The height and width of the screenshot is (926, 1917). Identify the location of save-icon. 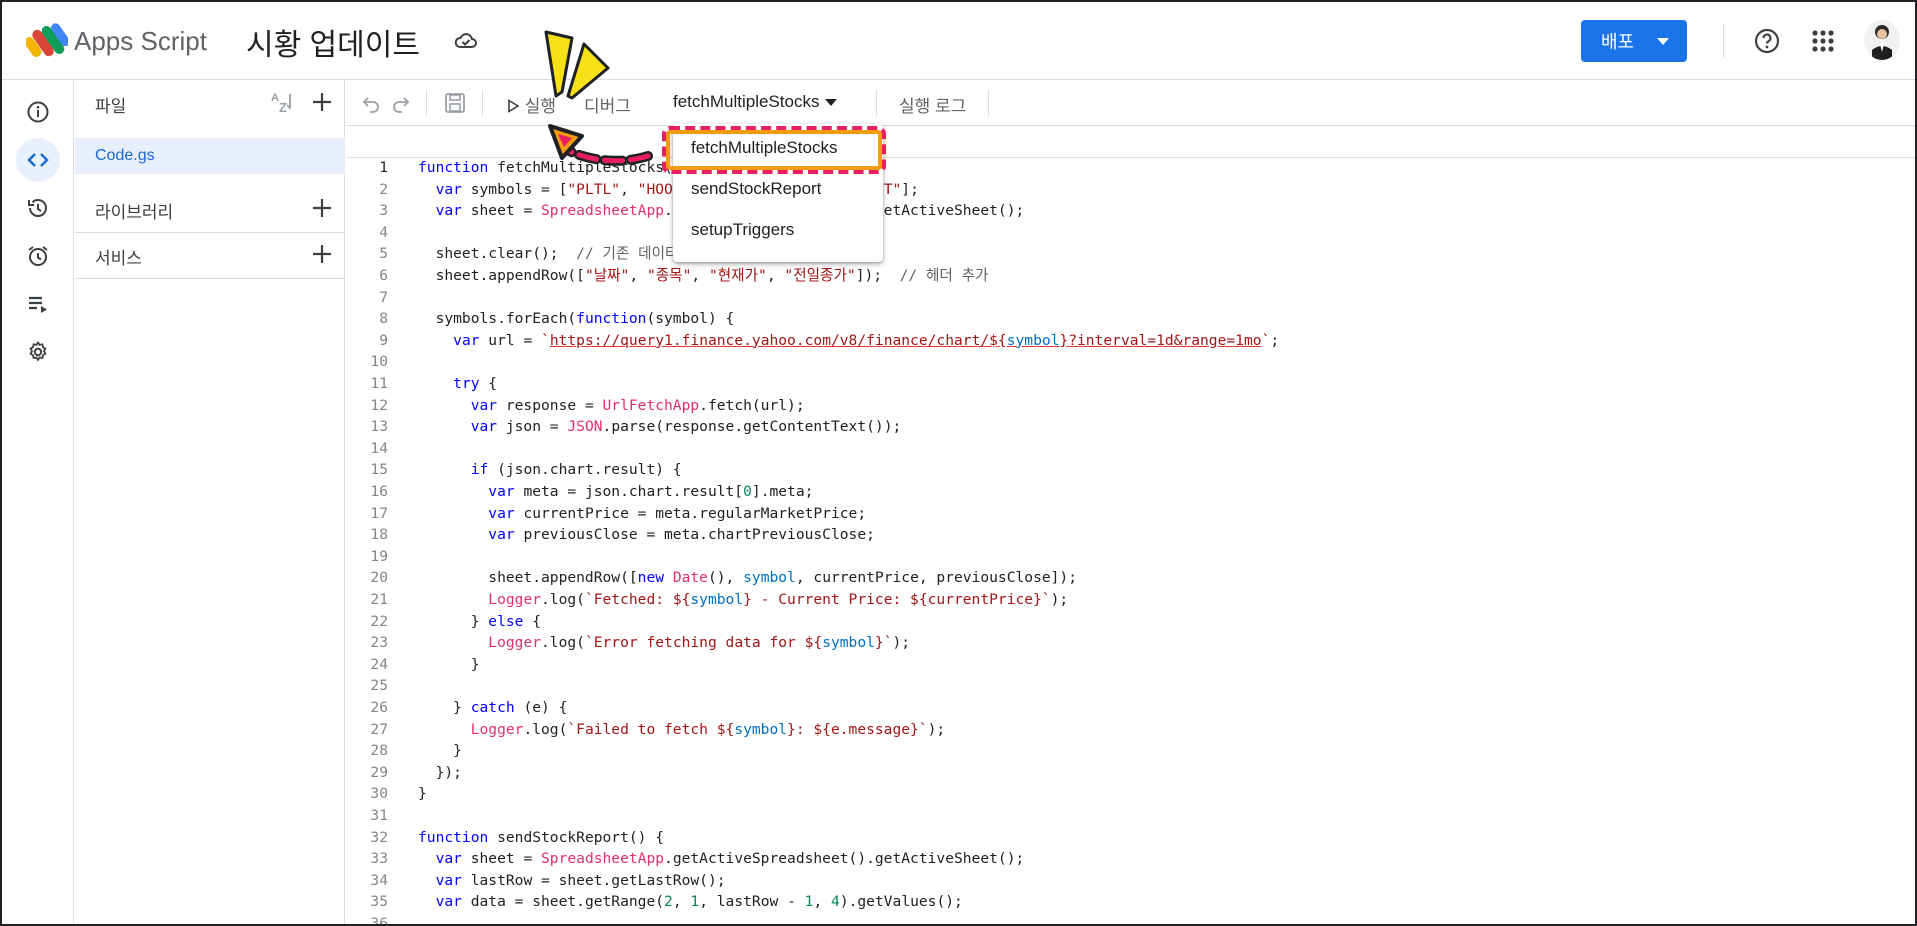
(455, 103).